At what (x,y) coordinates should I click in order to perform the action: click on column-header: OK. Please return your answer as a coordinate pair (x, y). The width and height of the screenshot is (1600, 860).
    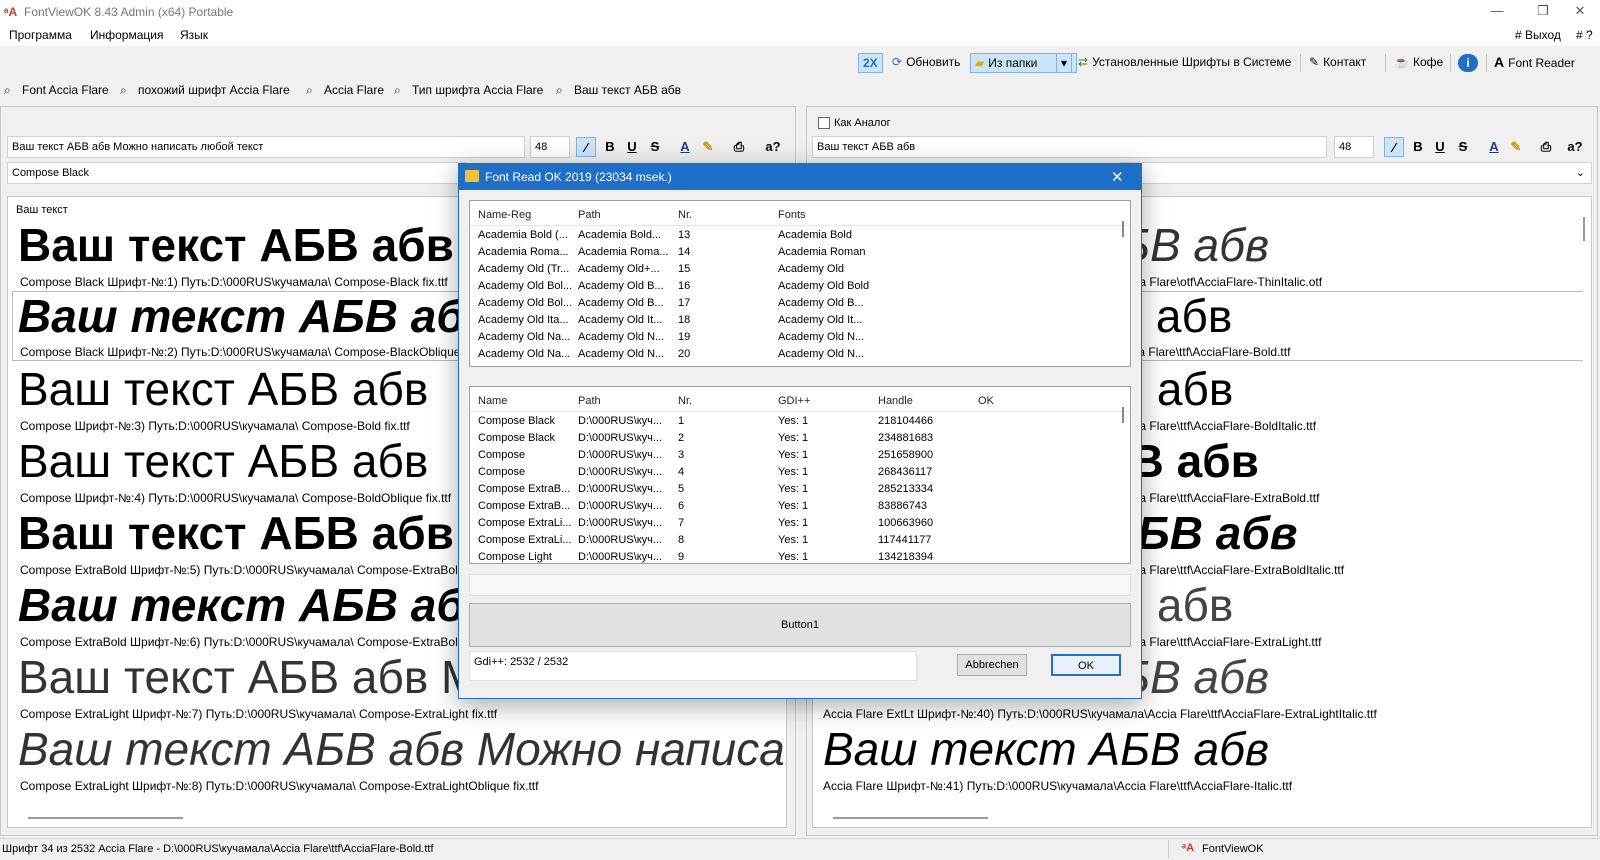
    Looking at the image, I should click on (986, 401).